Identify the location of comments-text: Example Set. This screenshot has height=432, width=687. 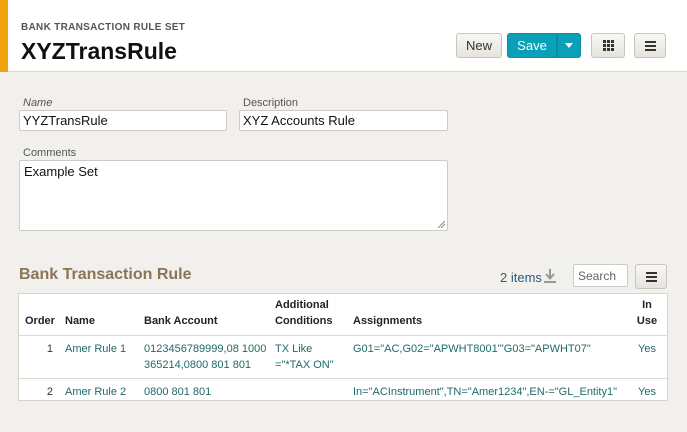
(61, 171).